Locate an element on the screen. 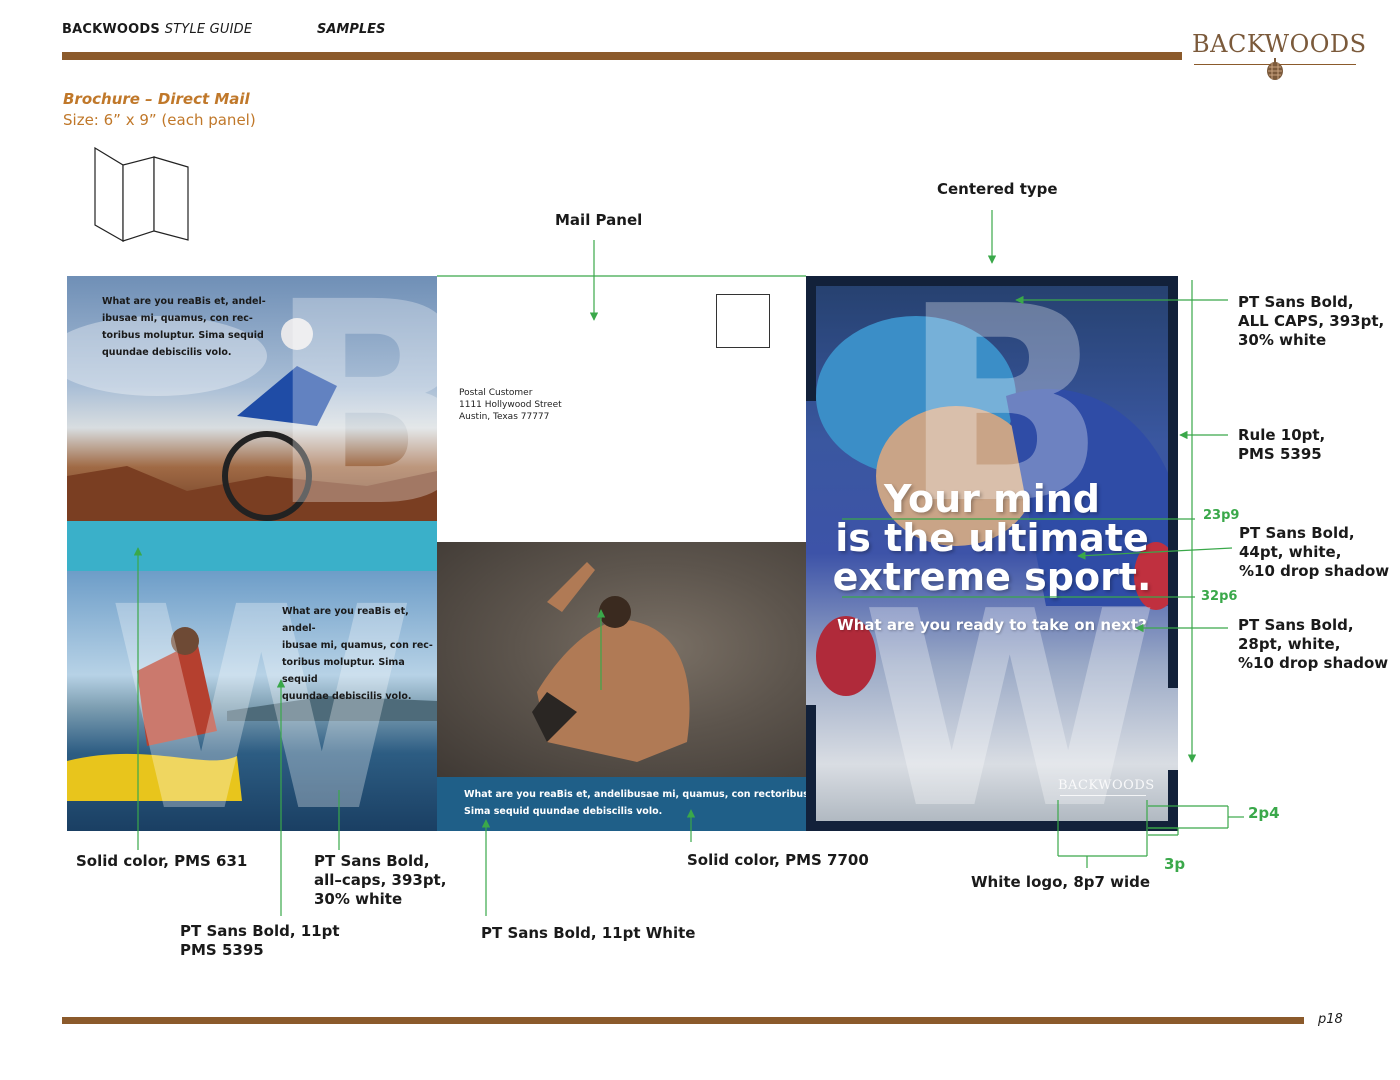 The height and width of the screenshot is (1080, 1400). trifold-icon is located at coordinates (141, 194).